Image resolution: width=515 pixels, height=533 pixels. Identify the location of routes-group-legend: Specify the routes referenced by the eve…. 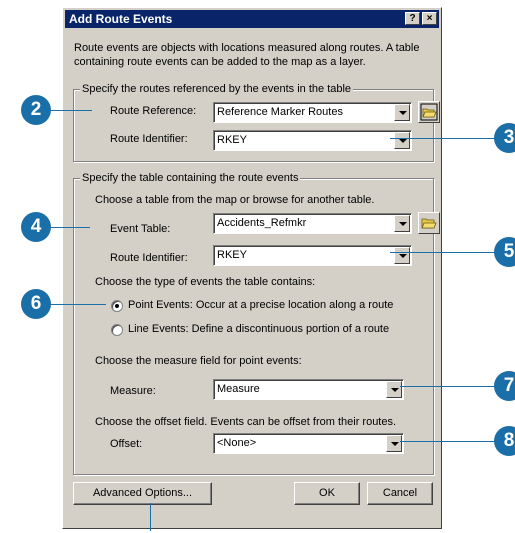
(217, 89).